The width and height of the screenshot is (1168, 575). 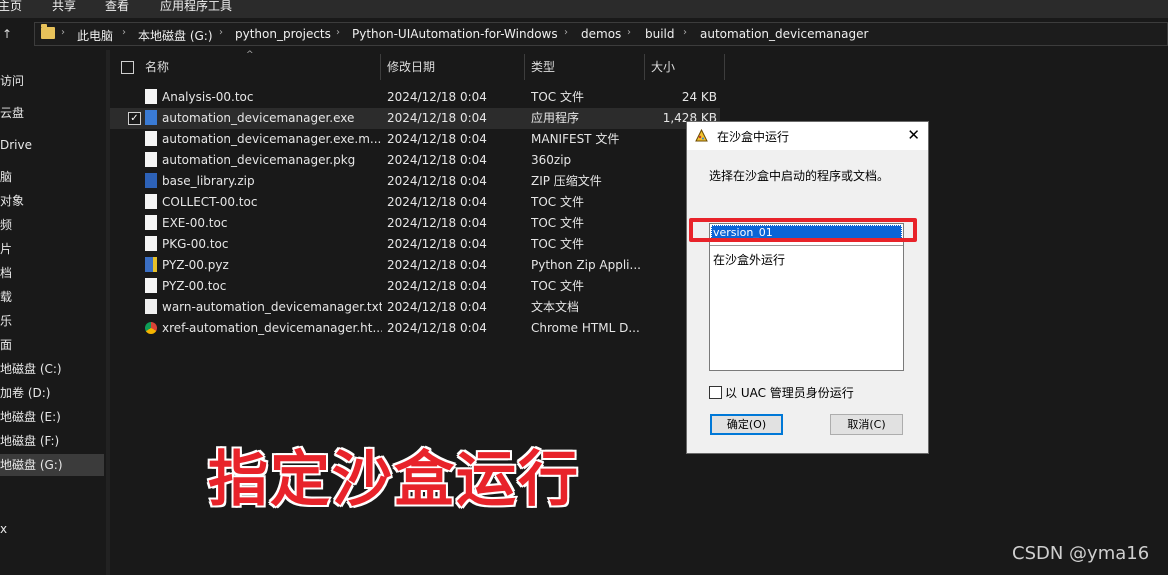 I want to click on sidebar-item-this-pc: 脑, so click(x=52, y=177).